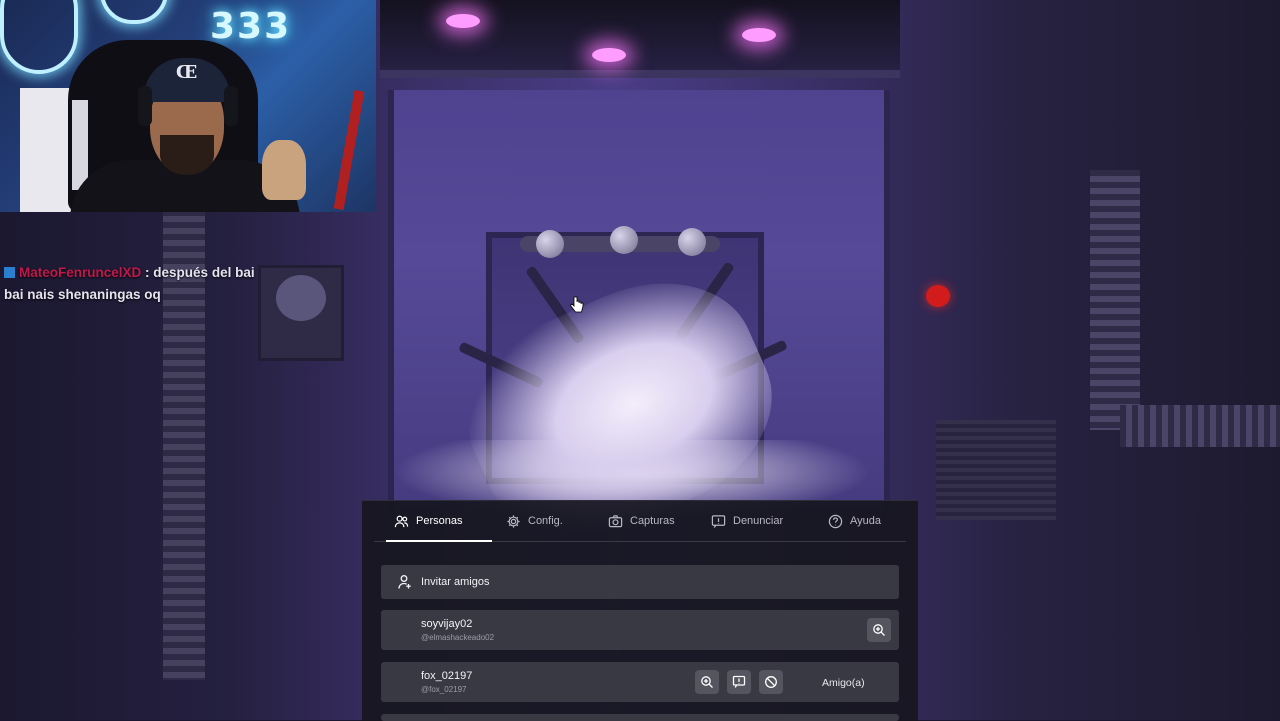 The height and width of the screenshot is (721, 1280). Describe the element at coordinates (1200, 426) in the screenshot. I see `right-pipe-horizontal` at that location.